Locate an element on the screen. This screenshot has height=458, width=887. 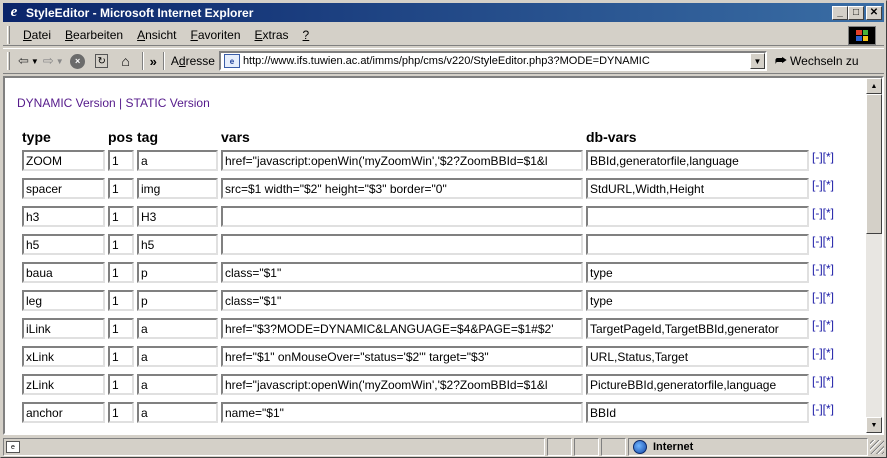
type-field: spacer is located at coordinates (63, 188).